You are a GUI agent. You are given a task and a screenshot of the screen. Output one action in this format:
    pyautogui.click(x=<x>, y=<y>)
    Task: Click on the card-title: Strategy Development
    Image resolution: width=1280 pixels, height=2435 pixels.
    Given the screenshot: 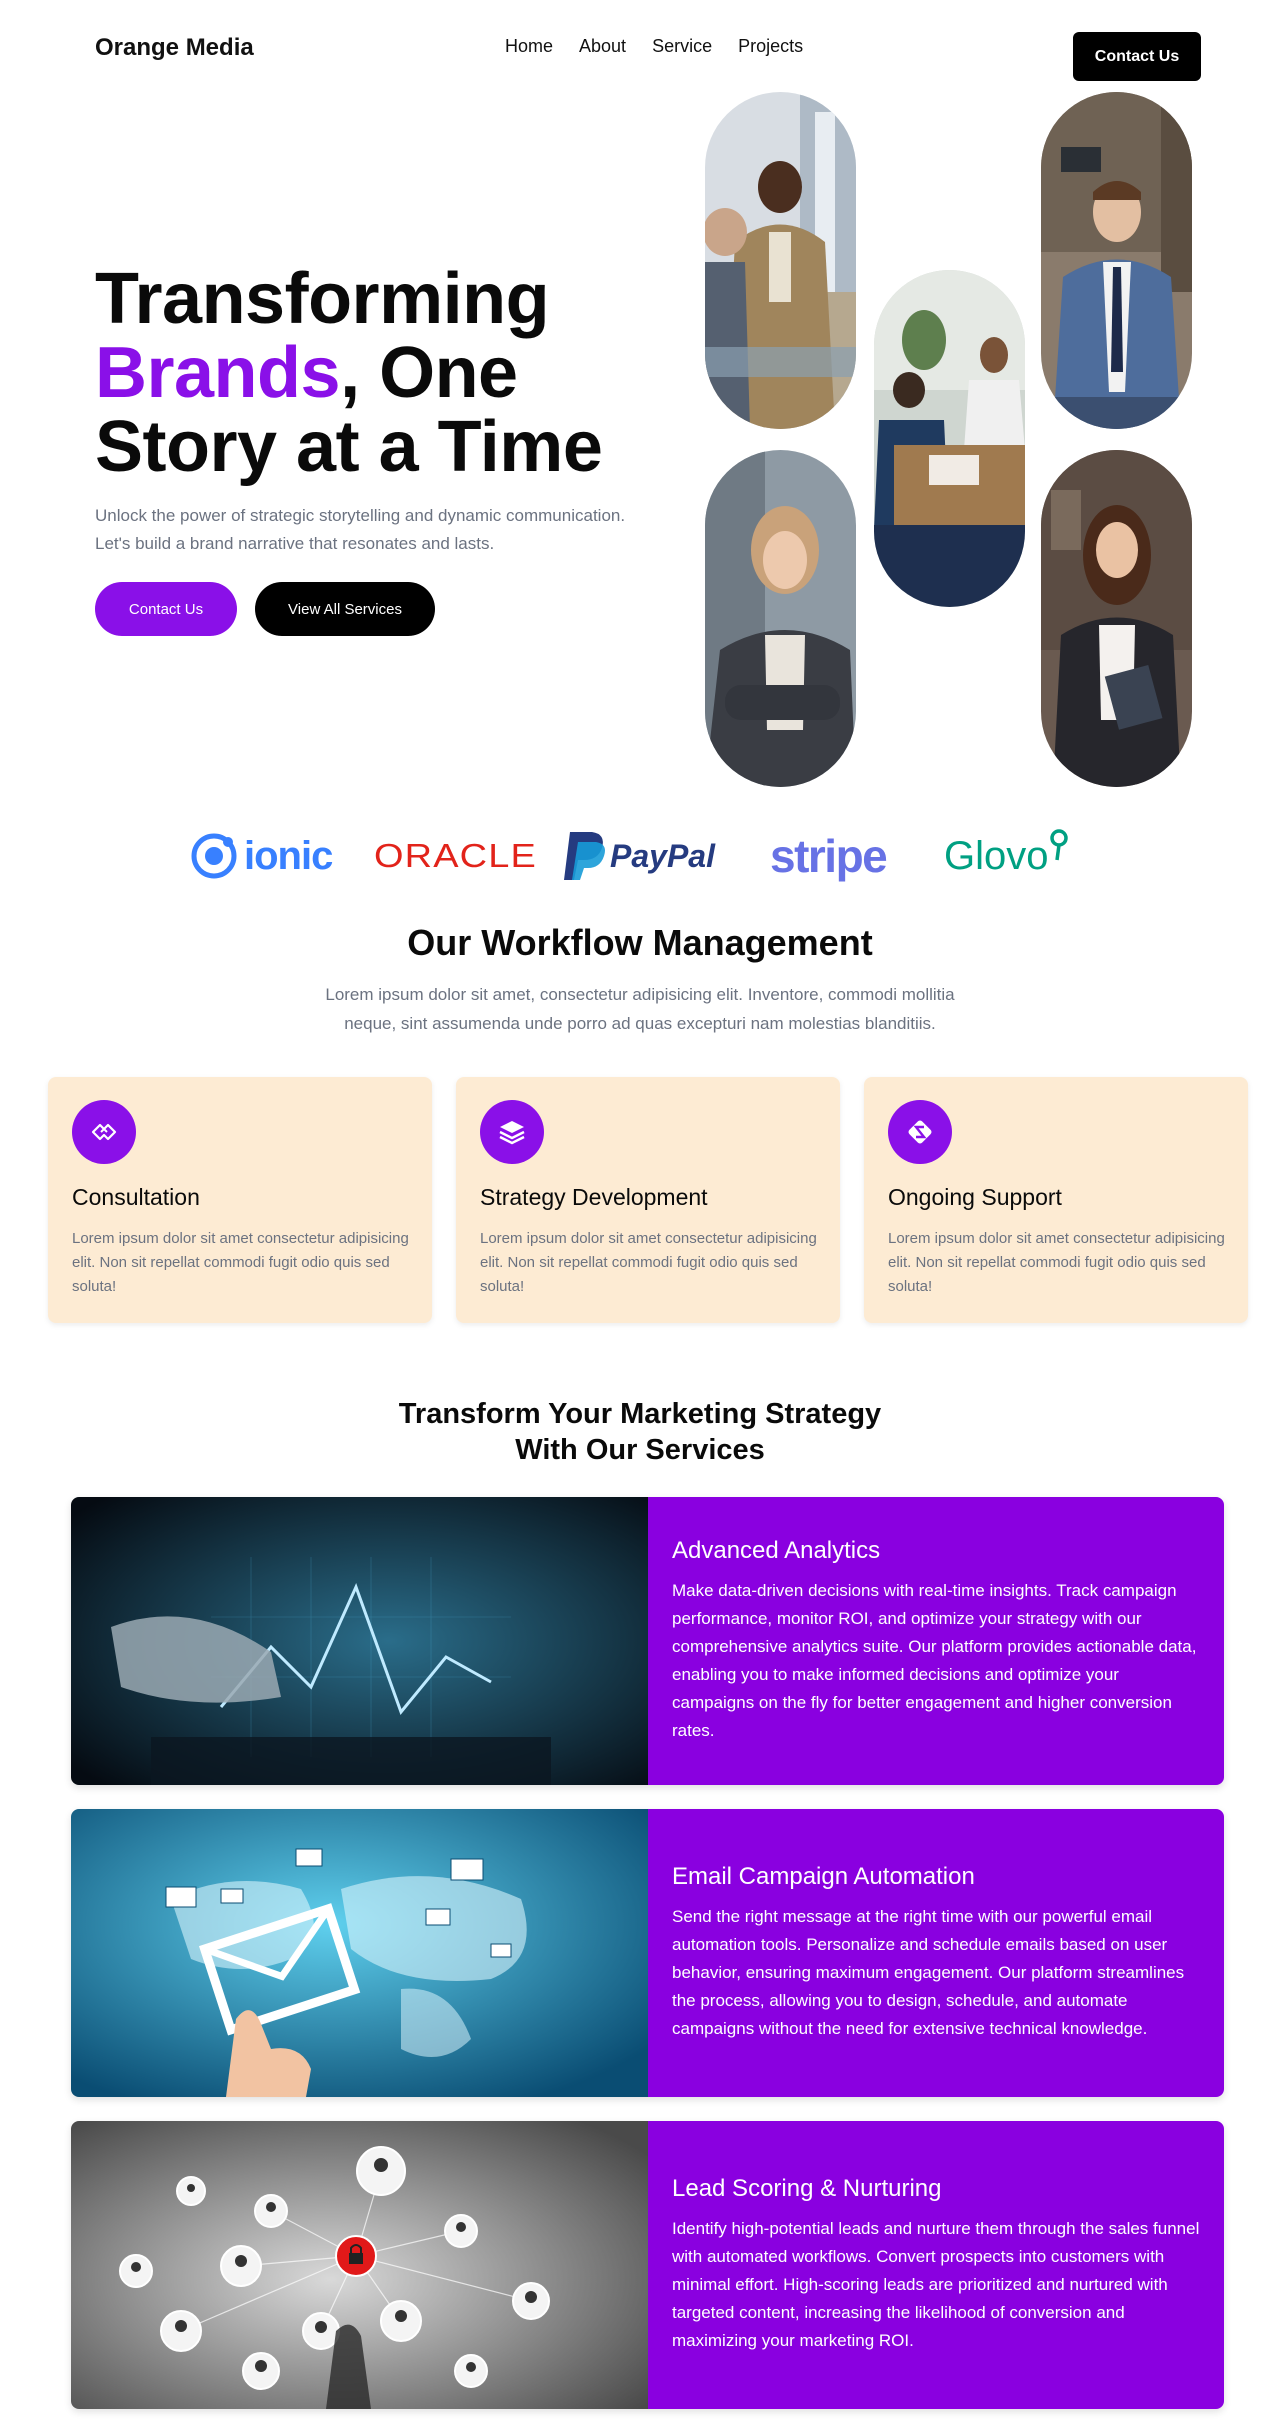 What is the action you would take?
    pyautogui.click(x=594, y=1197)
    